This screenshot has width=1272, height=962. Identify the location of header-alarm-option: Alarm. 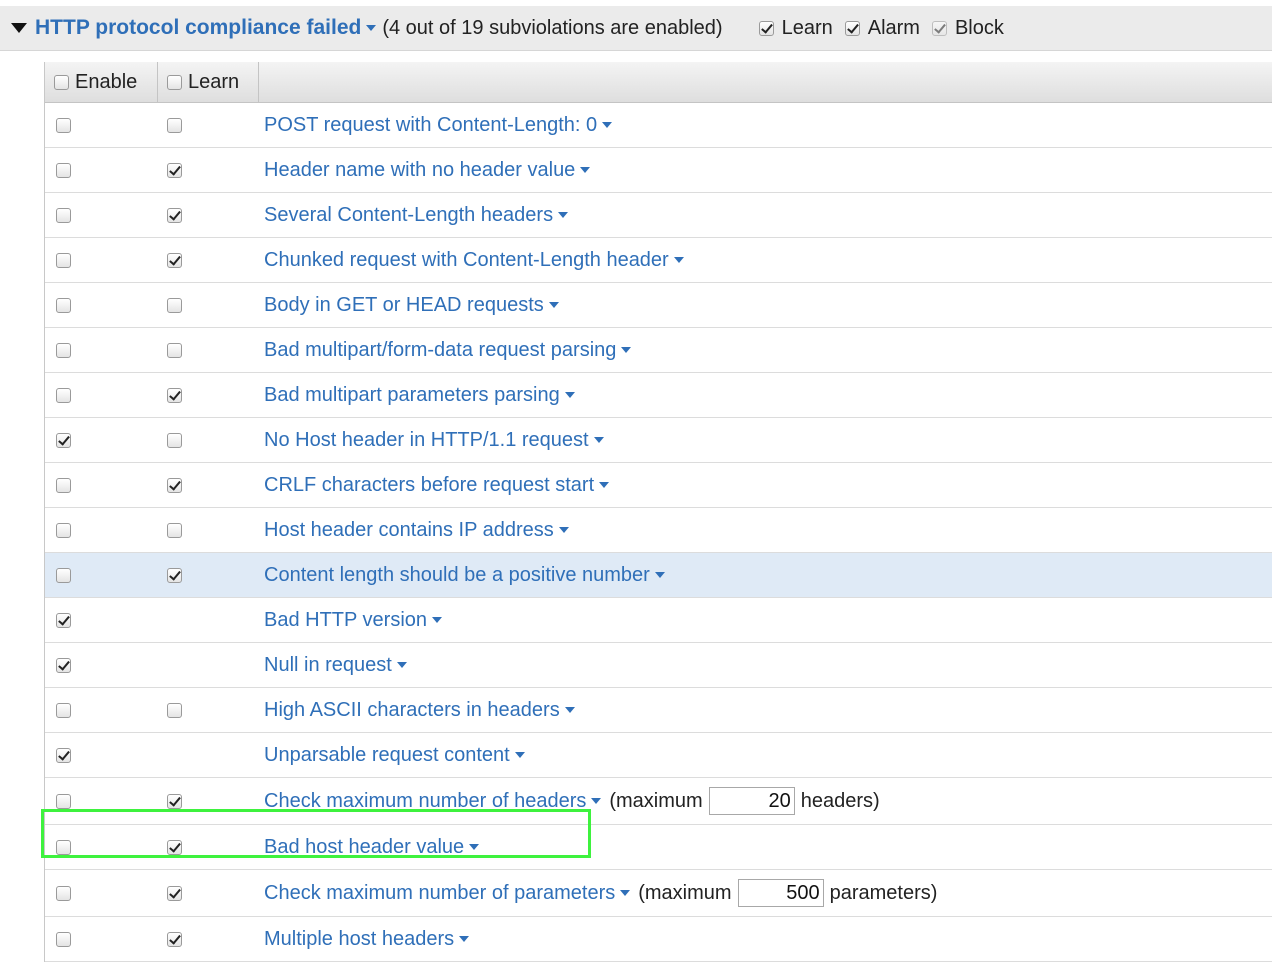
(882, 28).